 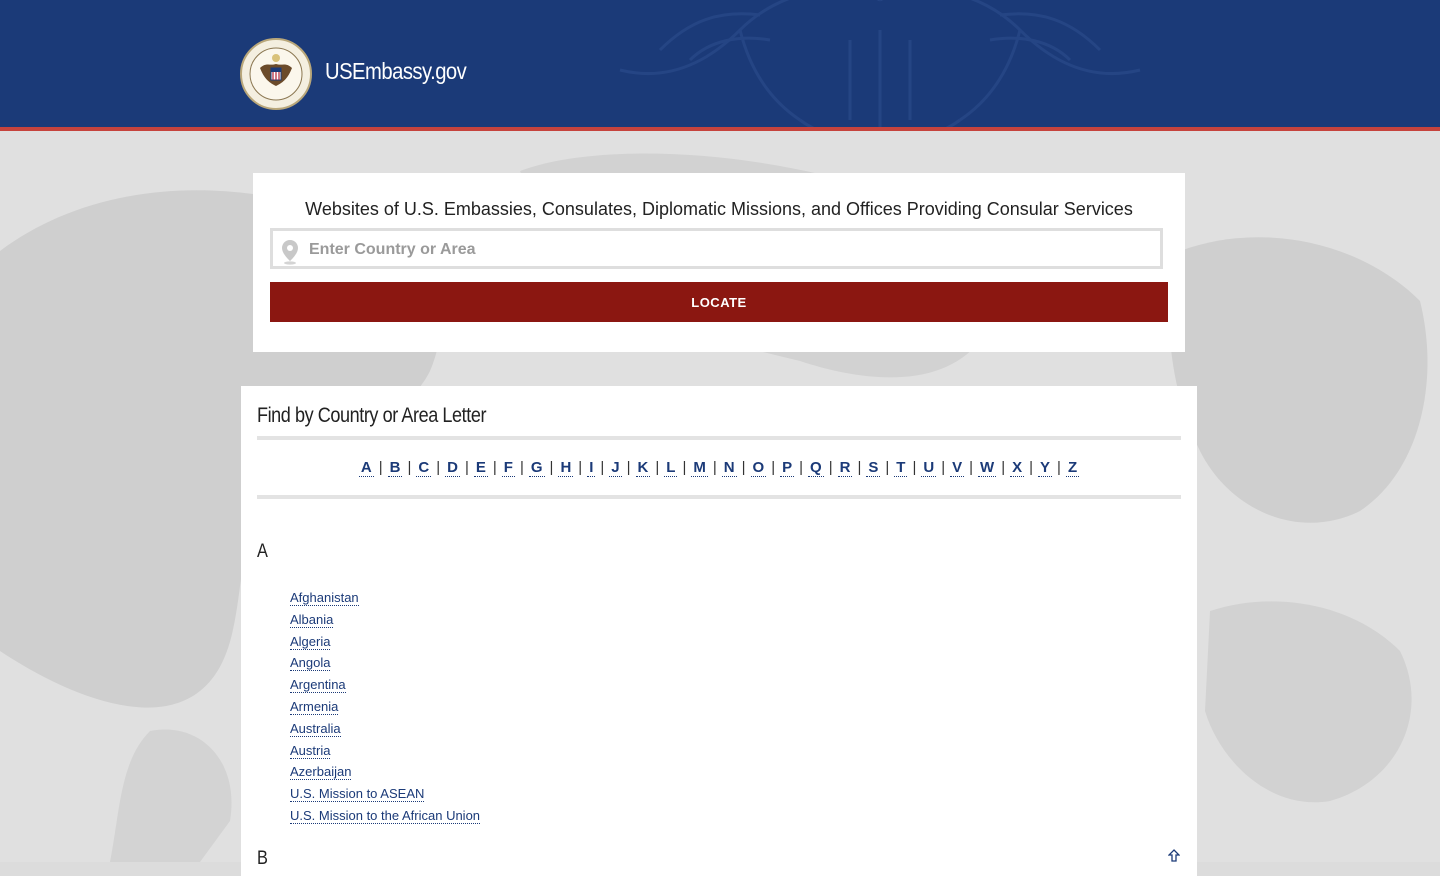 What do you see at coordinates (385, 751) in the screenshot?
I see `list-item: Austria` at bounding box center [385, 751].